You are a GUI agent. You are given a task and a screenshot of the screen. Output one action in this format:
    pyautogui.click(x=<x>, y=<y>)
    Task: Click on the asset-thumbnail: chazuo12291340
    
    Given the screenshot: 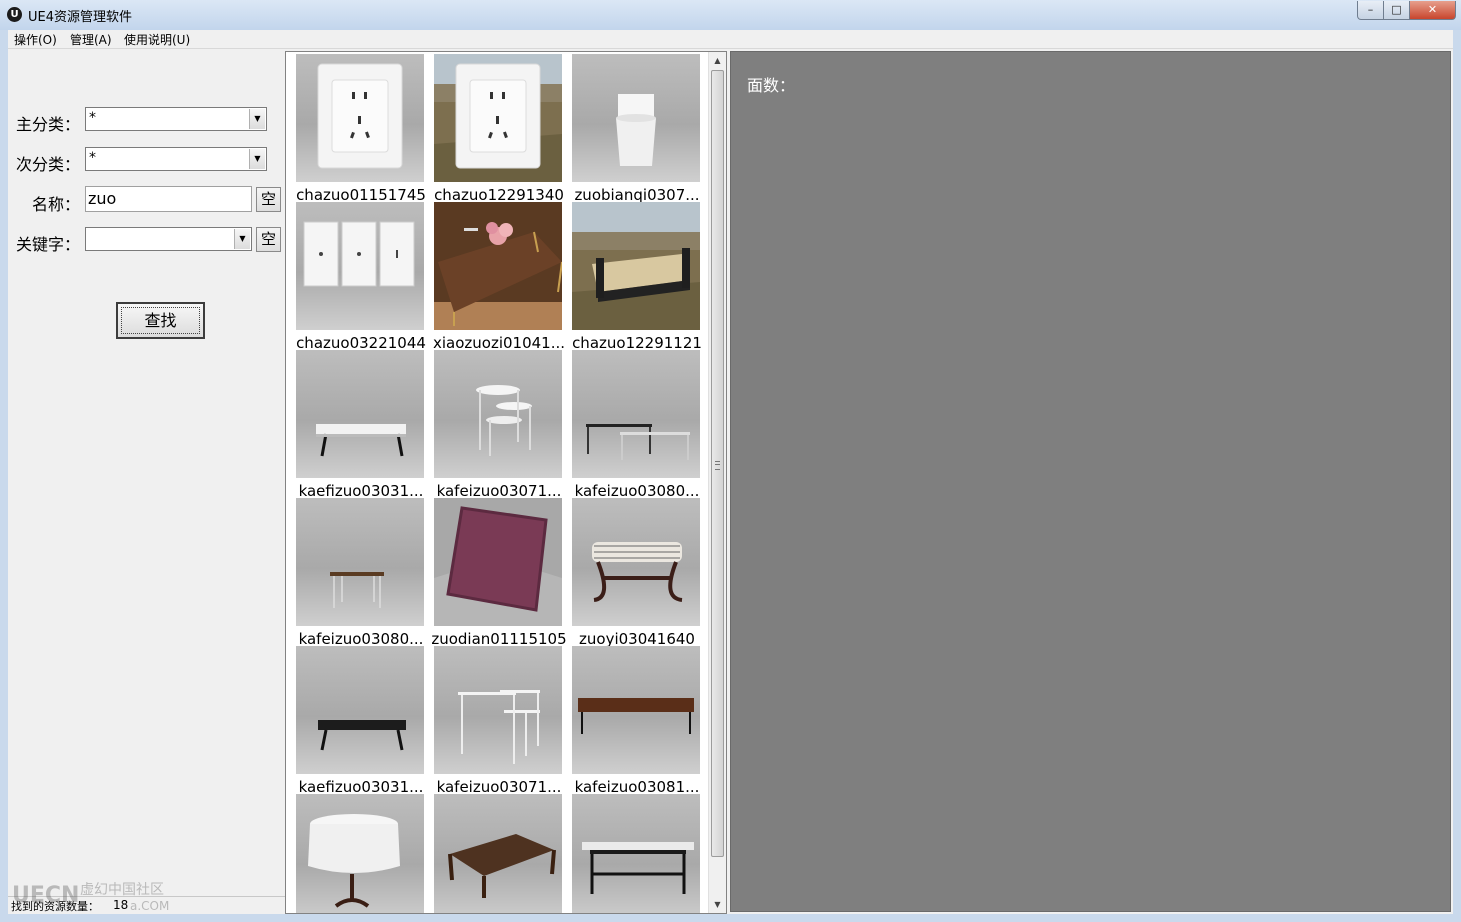 What is the action you would take?
    pyautogui.click(x=499, y=129)
    